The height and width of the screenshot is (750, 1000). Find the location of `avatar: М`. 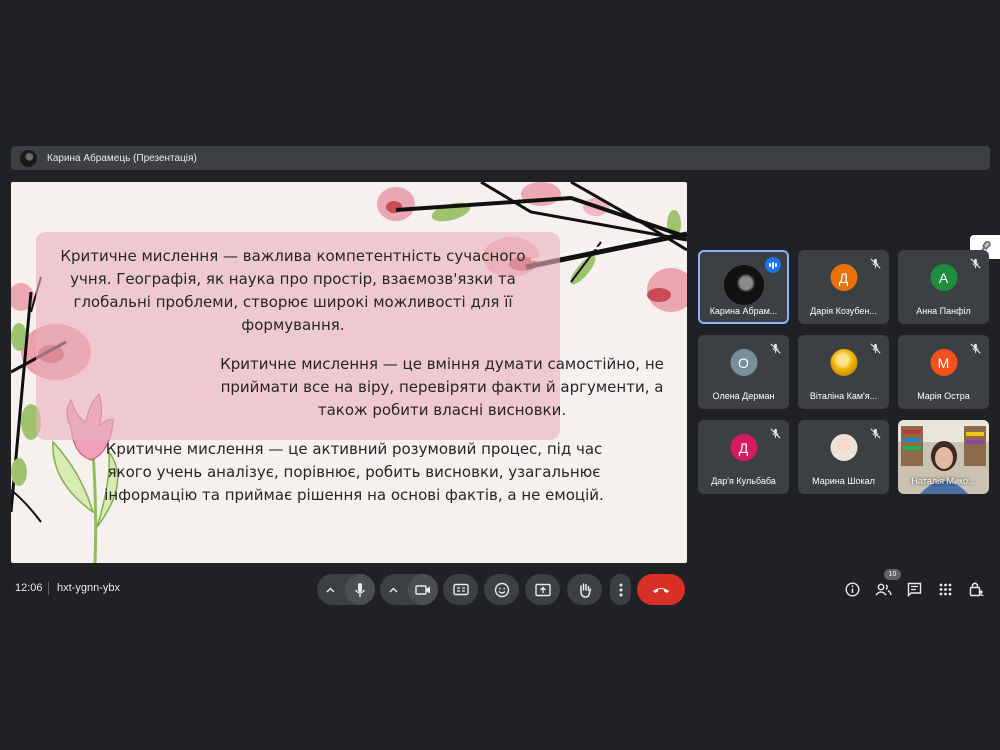

avatar: М is located at coordinates (943, 362).